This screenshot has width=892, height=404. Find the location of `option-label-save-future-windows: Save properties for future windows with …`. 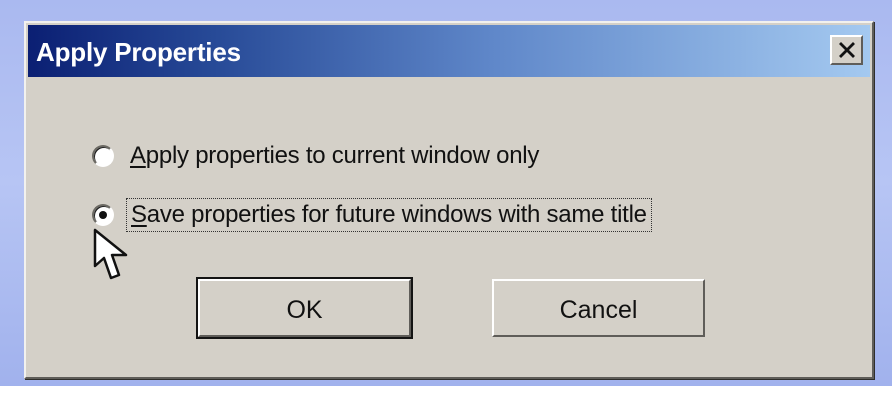

option-label-save-future-windows: Save properties for future windows with … is located at coordinates (389, 215).